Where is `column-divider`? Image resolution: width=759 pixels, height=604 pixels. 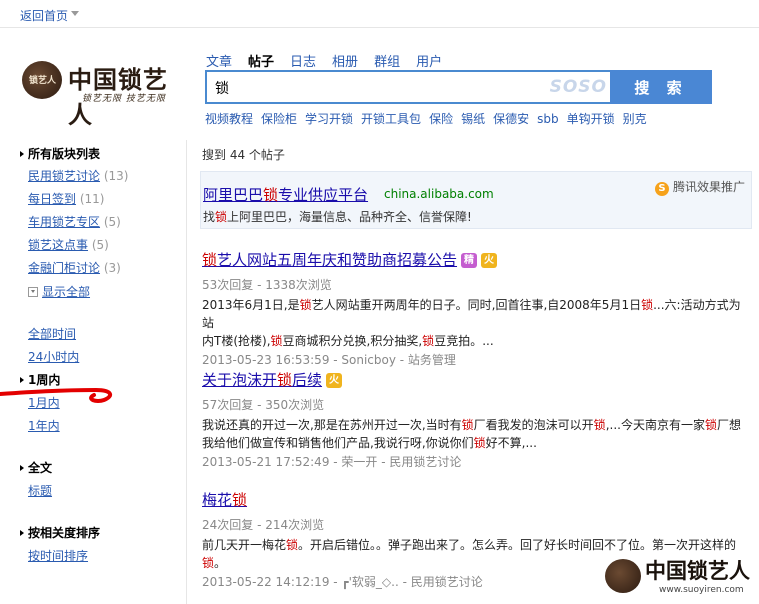 column-divider is located at coordinates (186, 372).